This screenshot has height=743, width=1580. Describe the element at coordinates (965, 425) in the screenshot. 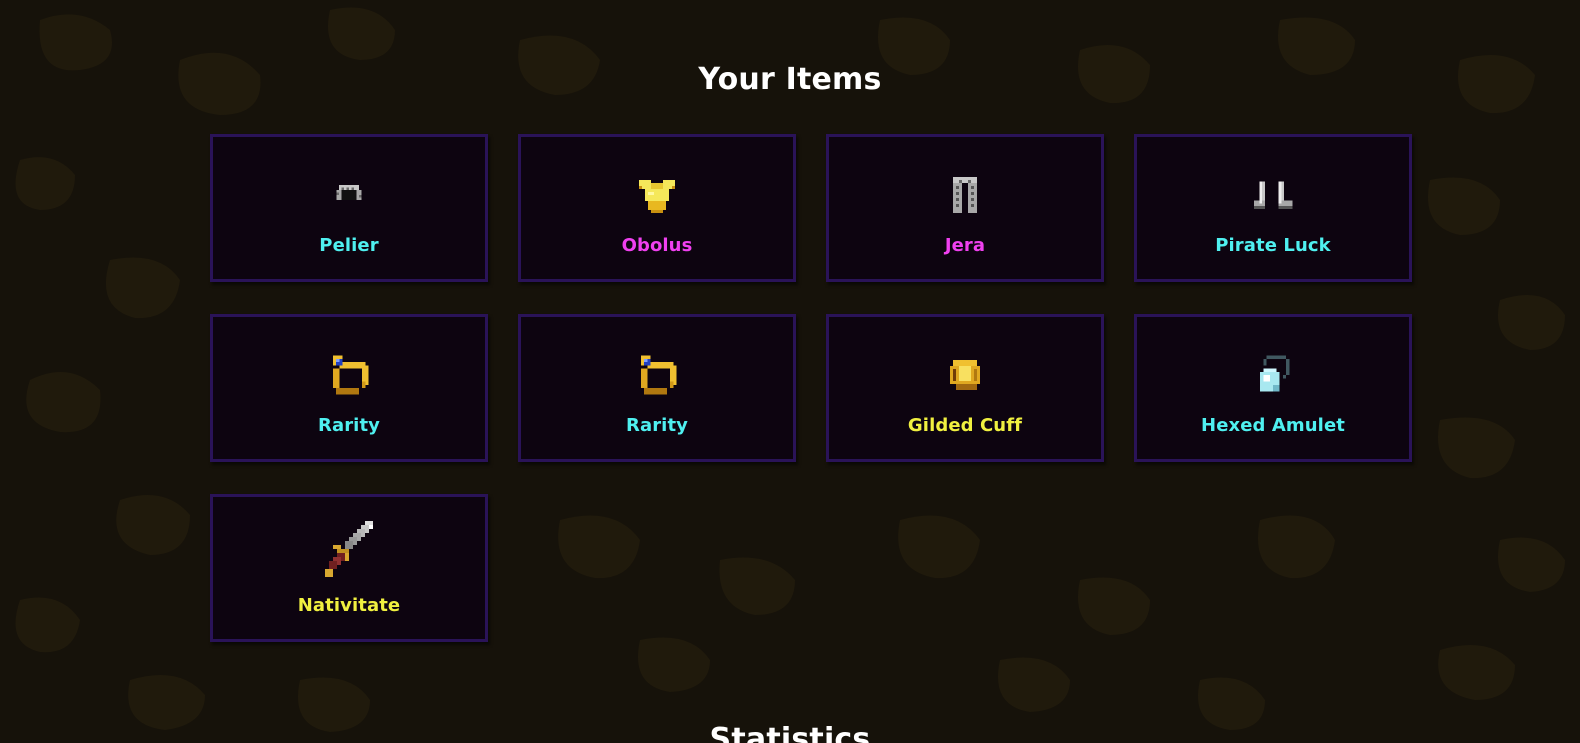

I see `item-name: Gilded Cuff` at that location.